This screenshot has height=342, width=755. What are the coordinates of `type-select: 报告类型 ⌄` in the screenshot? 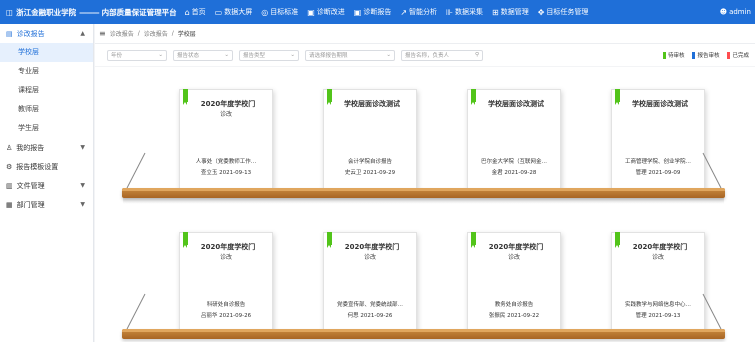 It's located at (269, 55).